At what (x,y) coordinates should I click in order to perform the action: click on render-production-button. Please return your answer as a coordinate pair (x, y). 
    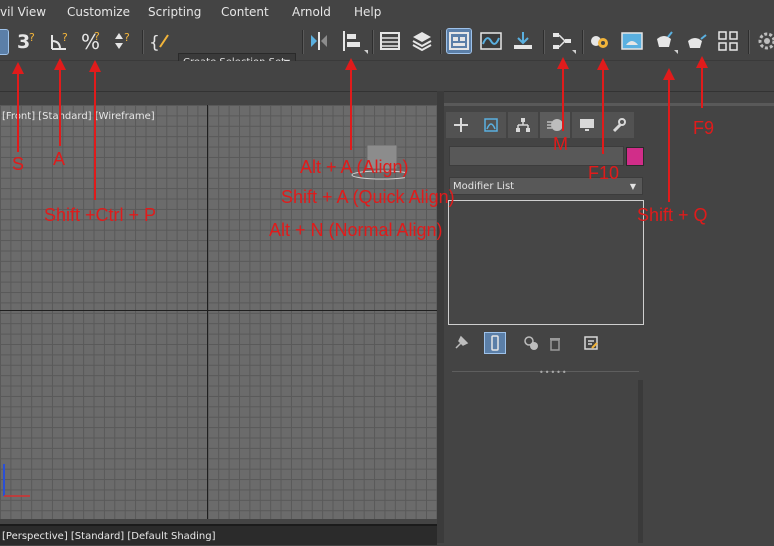
    Looking at the image, I should click on (696, 41).